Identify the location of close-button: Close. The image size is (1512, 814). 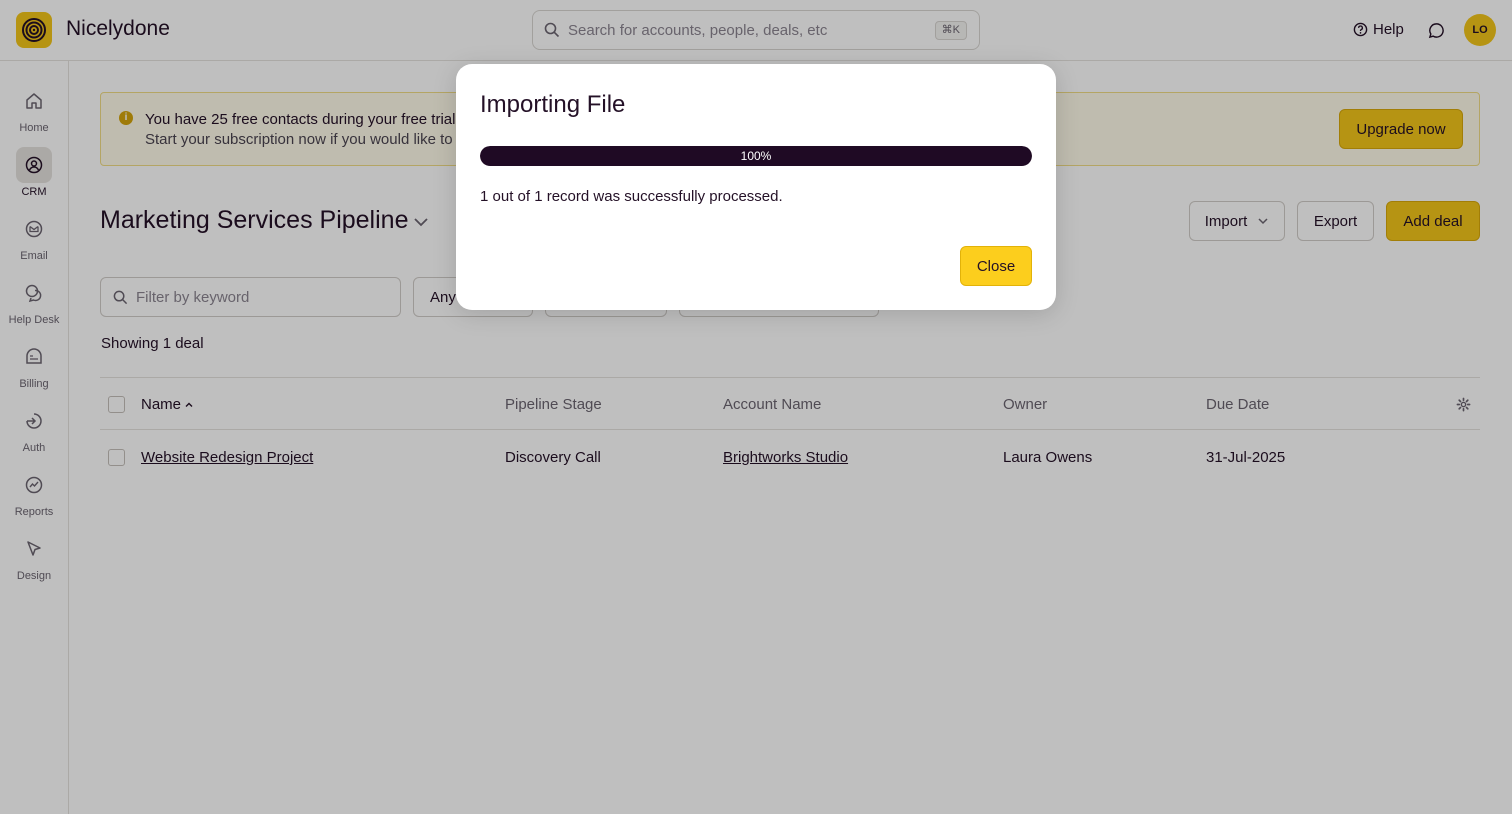
(996, 266).